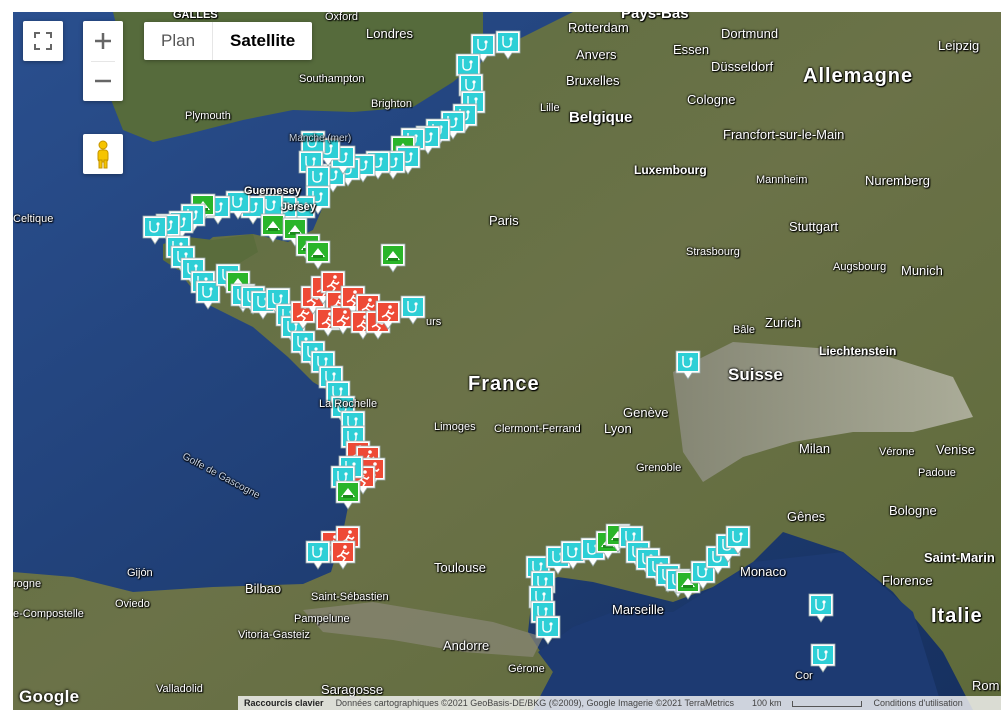  Describe the element at coordinates (593, 80) in the screenshot. I see `label-bruxelles: Bruxelles` at that location.